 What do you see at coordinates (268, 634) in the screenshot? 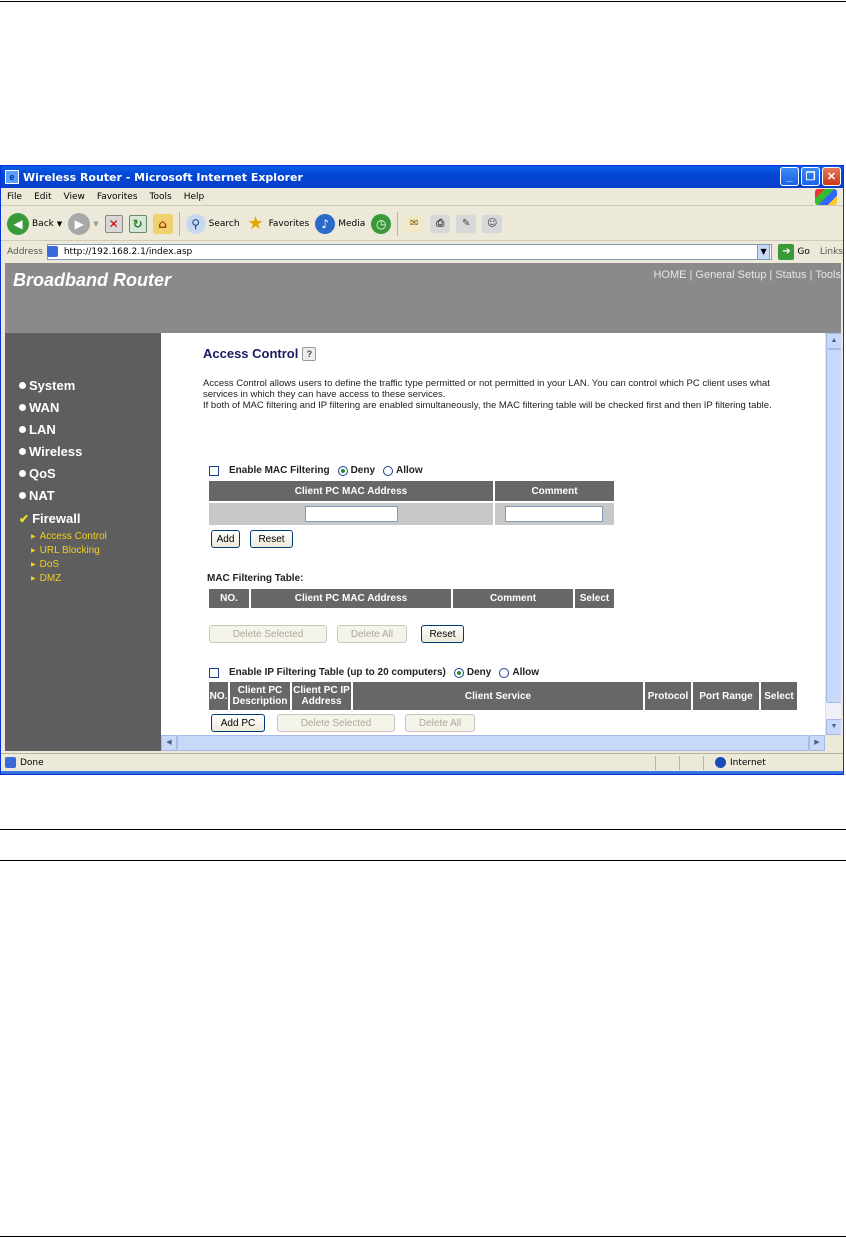
I see `delete-selected-button: Delete Selected` at bounding box center [268, 634].